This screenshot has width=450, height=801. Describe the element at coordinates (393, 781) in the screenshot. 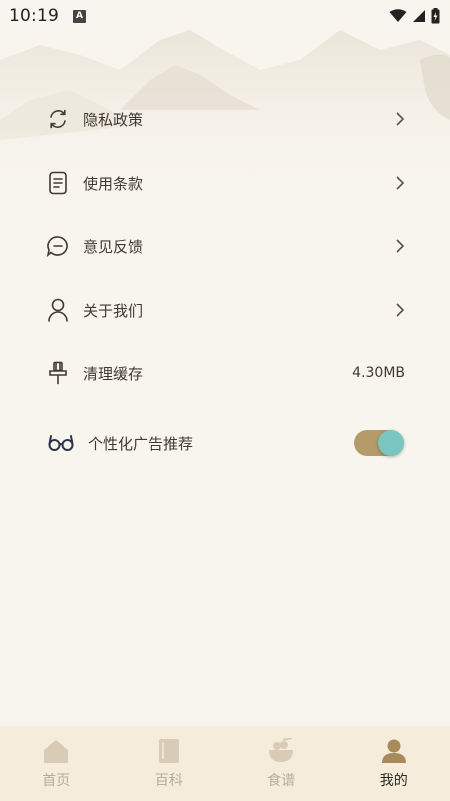

I see `tab-label: 我的` at that location.